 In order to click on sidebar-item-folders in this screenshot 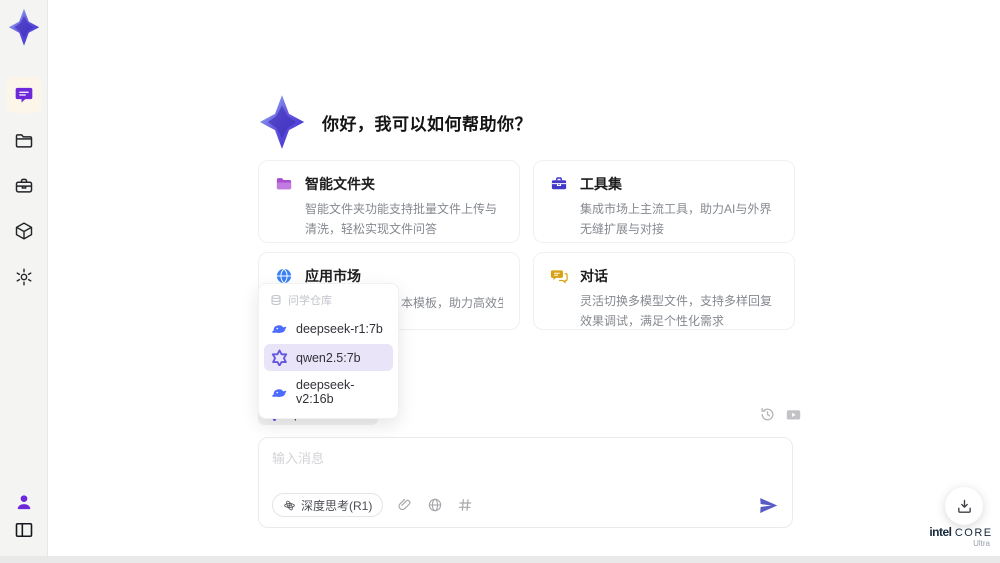, I will do `click(24, 141)`.